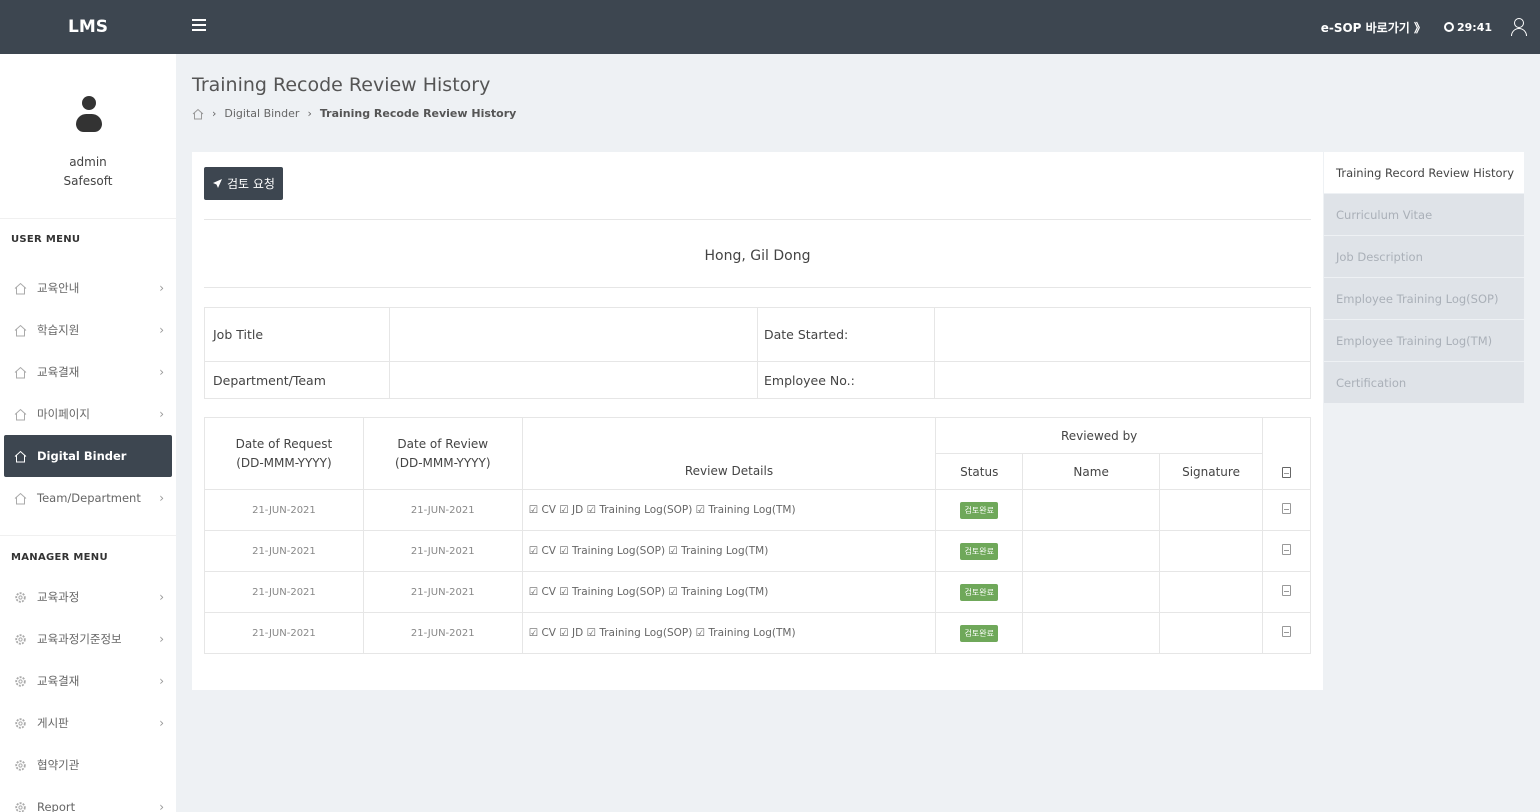 The width and height of the screenshot is (1540, 812). Describe the element at coordinates (1286, 453) in the screenshot. I see `col-document` at that location.